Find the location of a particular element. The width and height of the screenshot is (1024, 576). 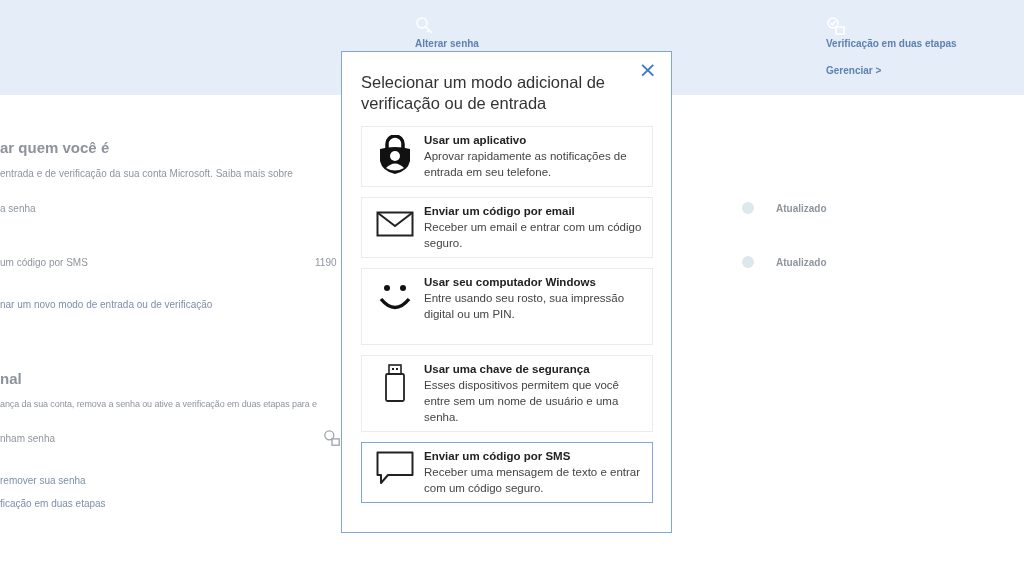

page-link: nar um novo modo de entrada ou de verificação is located at coordinates (106, 304).